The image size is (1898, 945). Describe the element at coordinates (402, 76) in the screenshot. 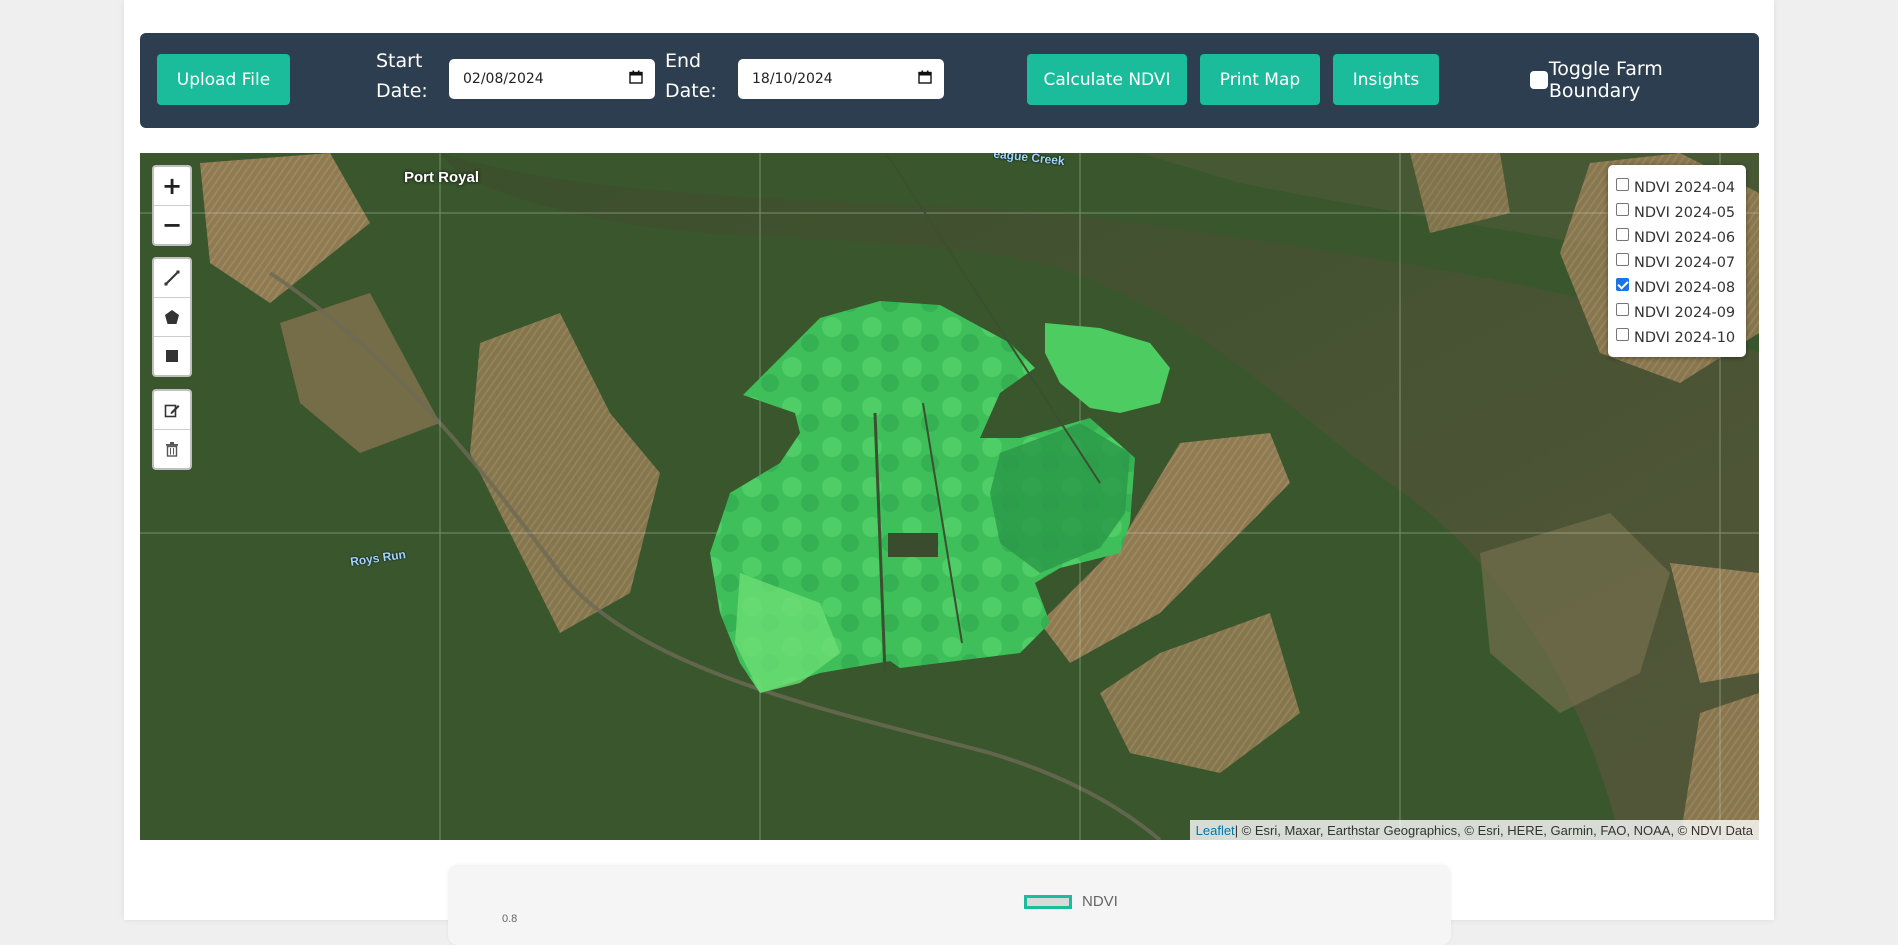

I see `start-date-label: Start Date:` at that location.